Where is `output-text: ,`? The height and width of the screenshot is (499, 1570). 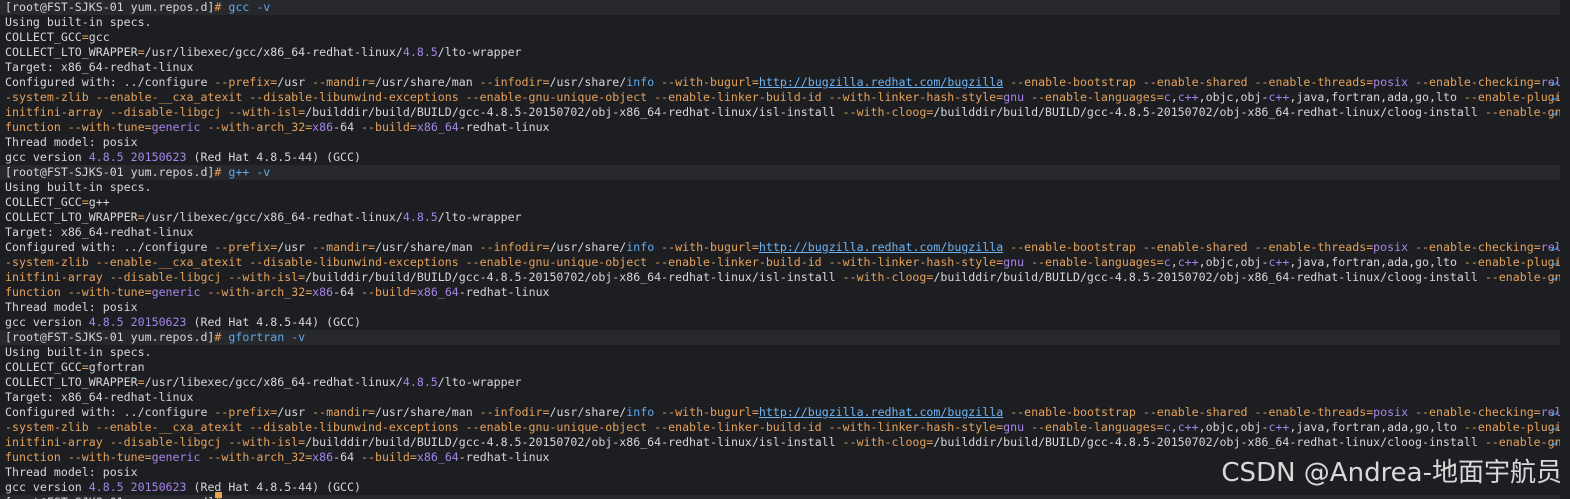 output-text: , is located at coordinates (1174, 427).